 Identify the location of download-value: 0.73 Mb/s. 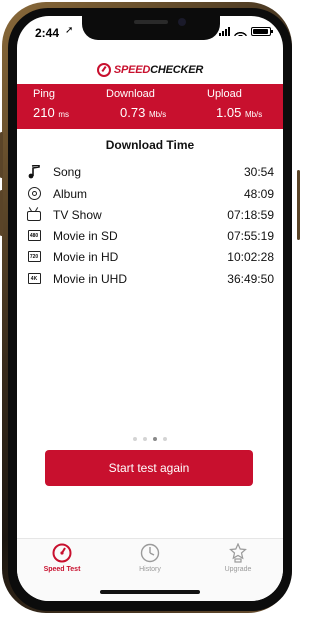
(143, 112).